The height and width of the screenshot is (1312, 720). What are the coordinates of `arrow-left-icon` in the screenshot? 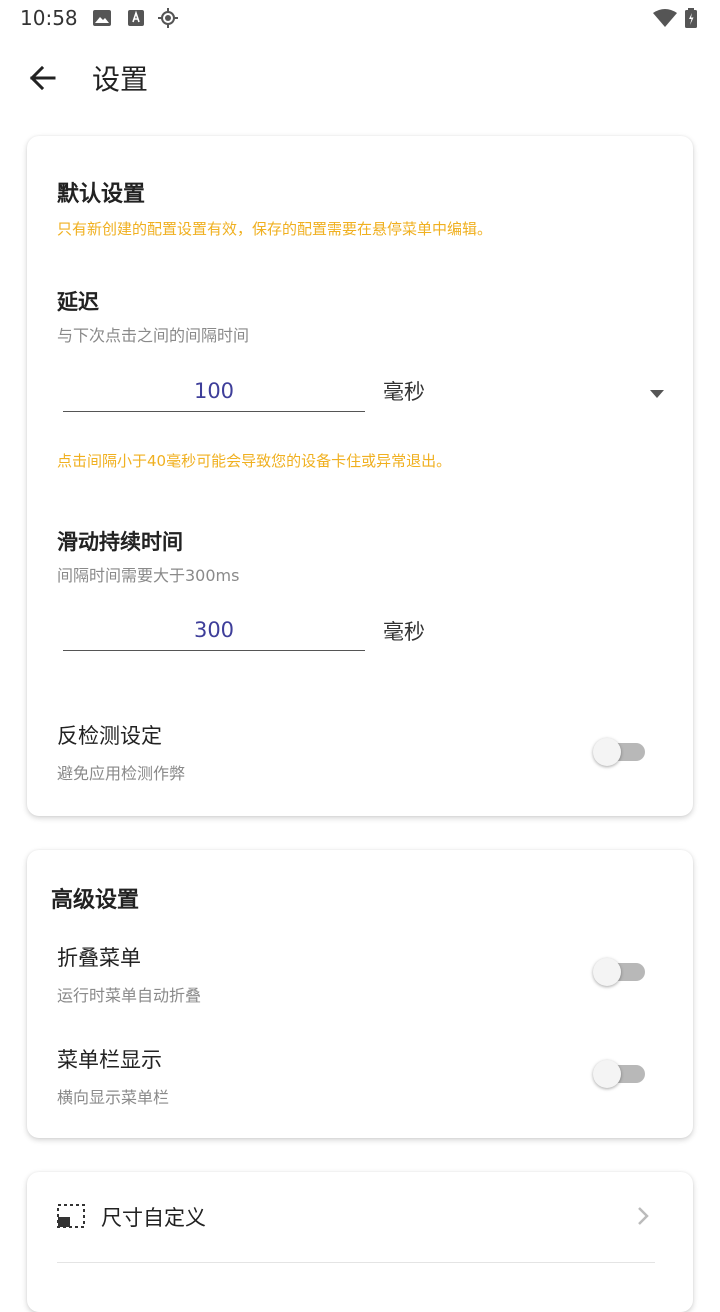 It's located at (42, 80).